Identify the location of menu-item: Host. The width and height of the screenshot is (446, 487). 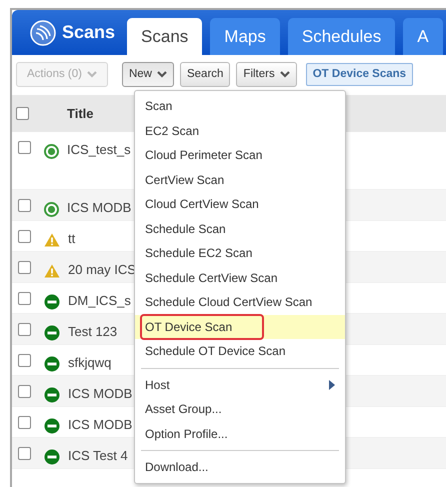
(240, 384).